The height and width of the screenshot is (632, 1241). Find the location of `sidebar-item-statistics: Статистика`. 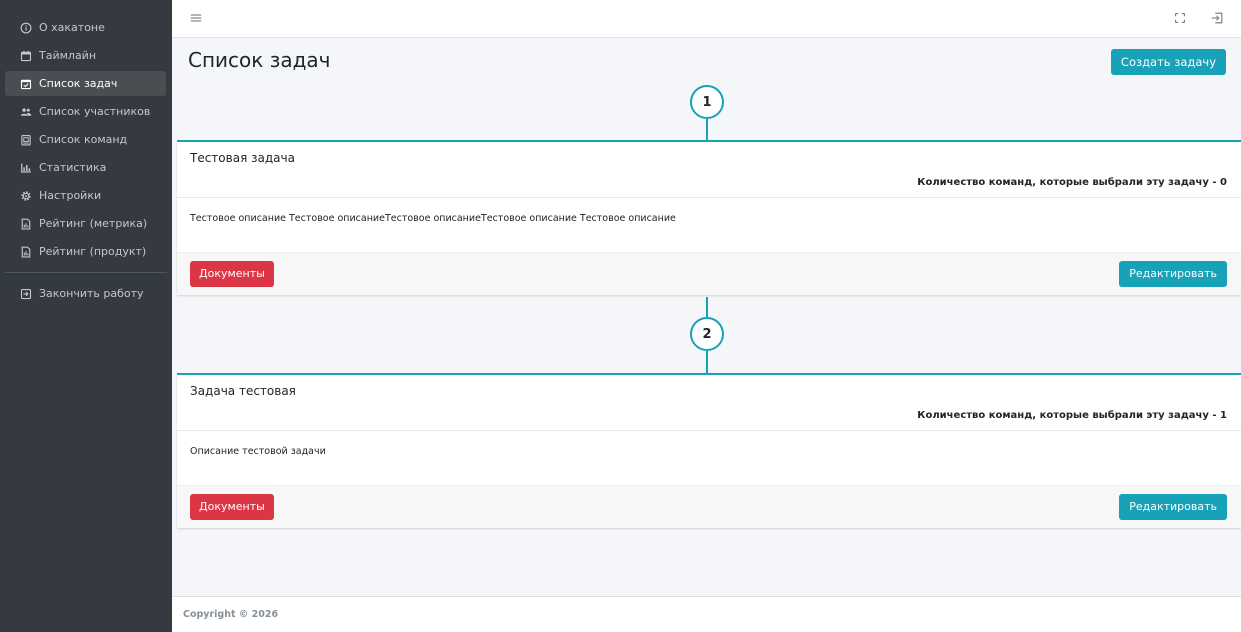

sidebar-item-statistics: Статистика is located at coordinates (85, 167).